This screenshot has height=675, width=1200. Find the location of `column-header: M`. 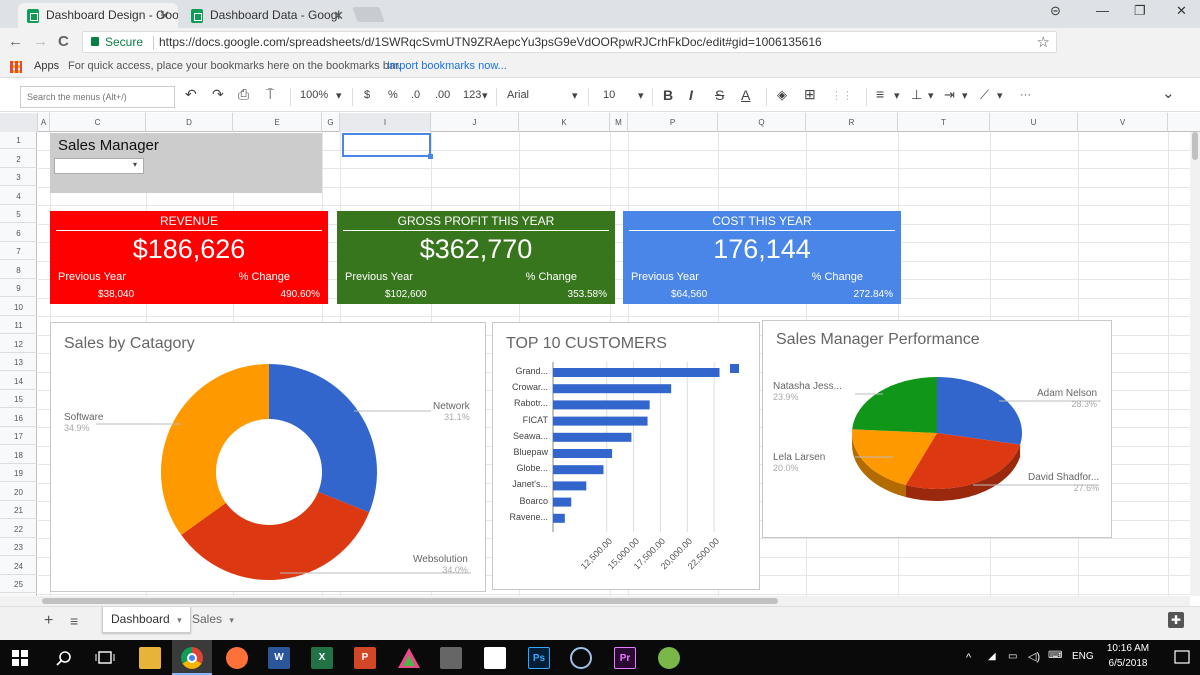

column-header: M is located at coordinates (619, 122).